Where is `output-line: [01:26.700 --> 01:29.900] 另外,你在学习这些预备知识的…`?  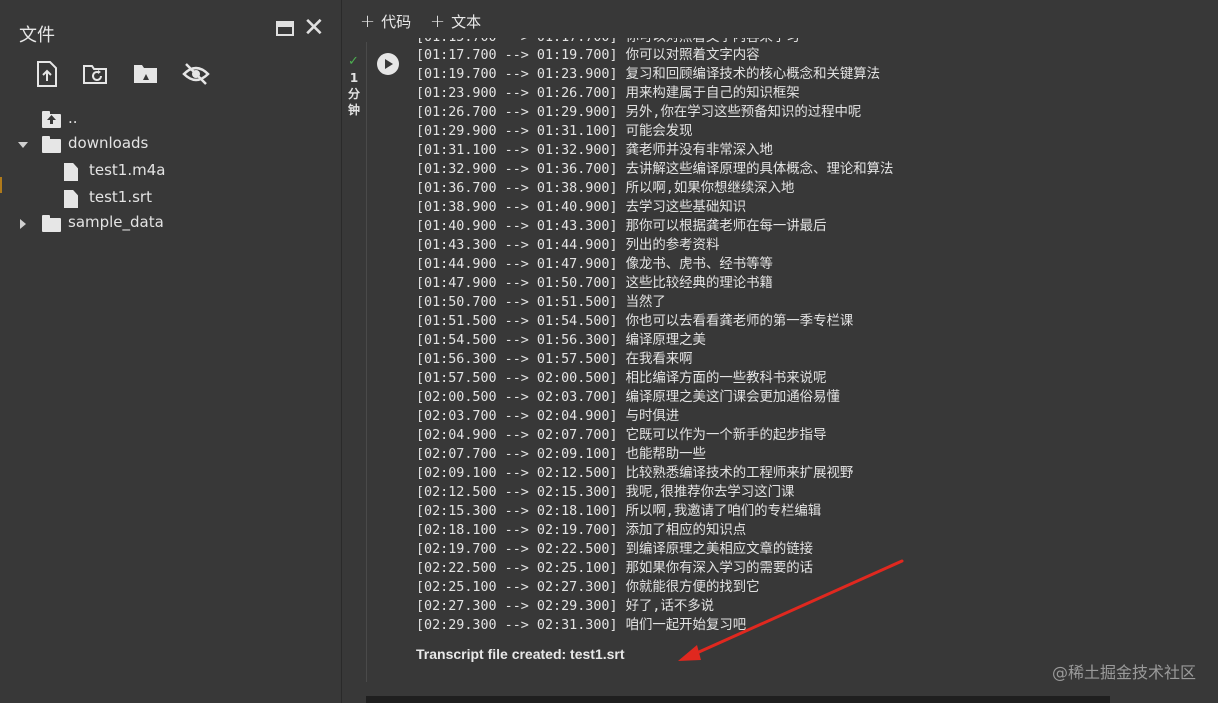
output-line: [01:26.700 --> 01:29.900] 另外,你在学习这些预备知识的… is located at coordinates (639, 112).